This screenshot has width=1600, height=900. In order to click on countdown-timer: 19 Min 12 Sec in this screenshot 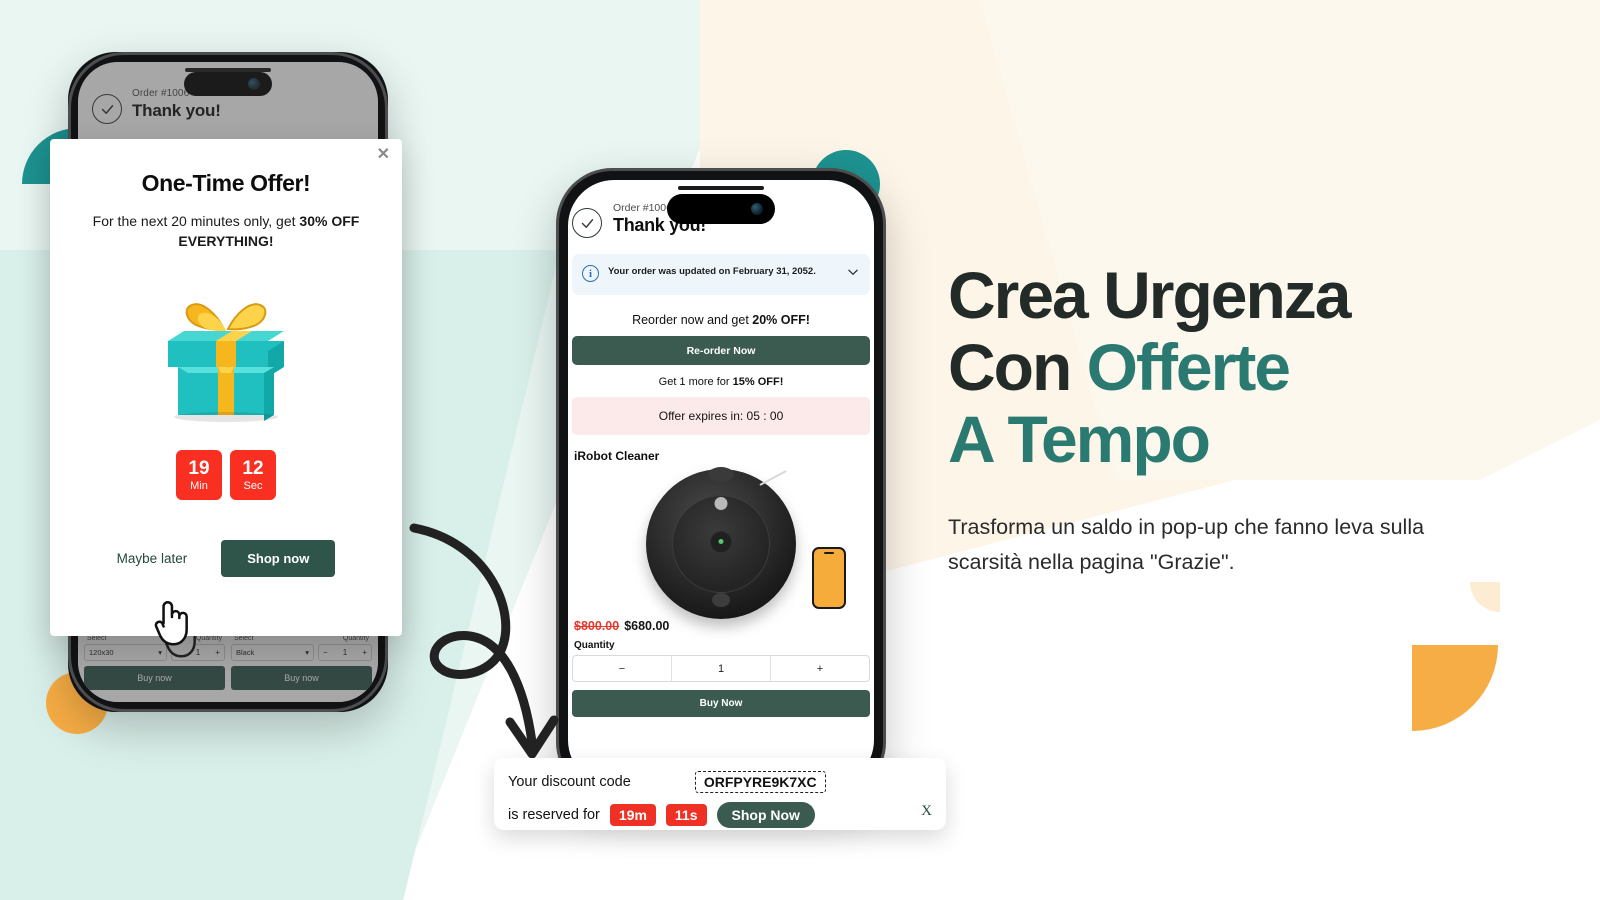, I will do `click(226, 475)`.